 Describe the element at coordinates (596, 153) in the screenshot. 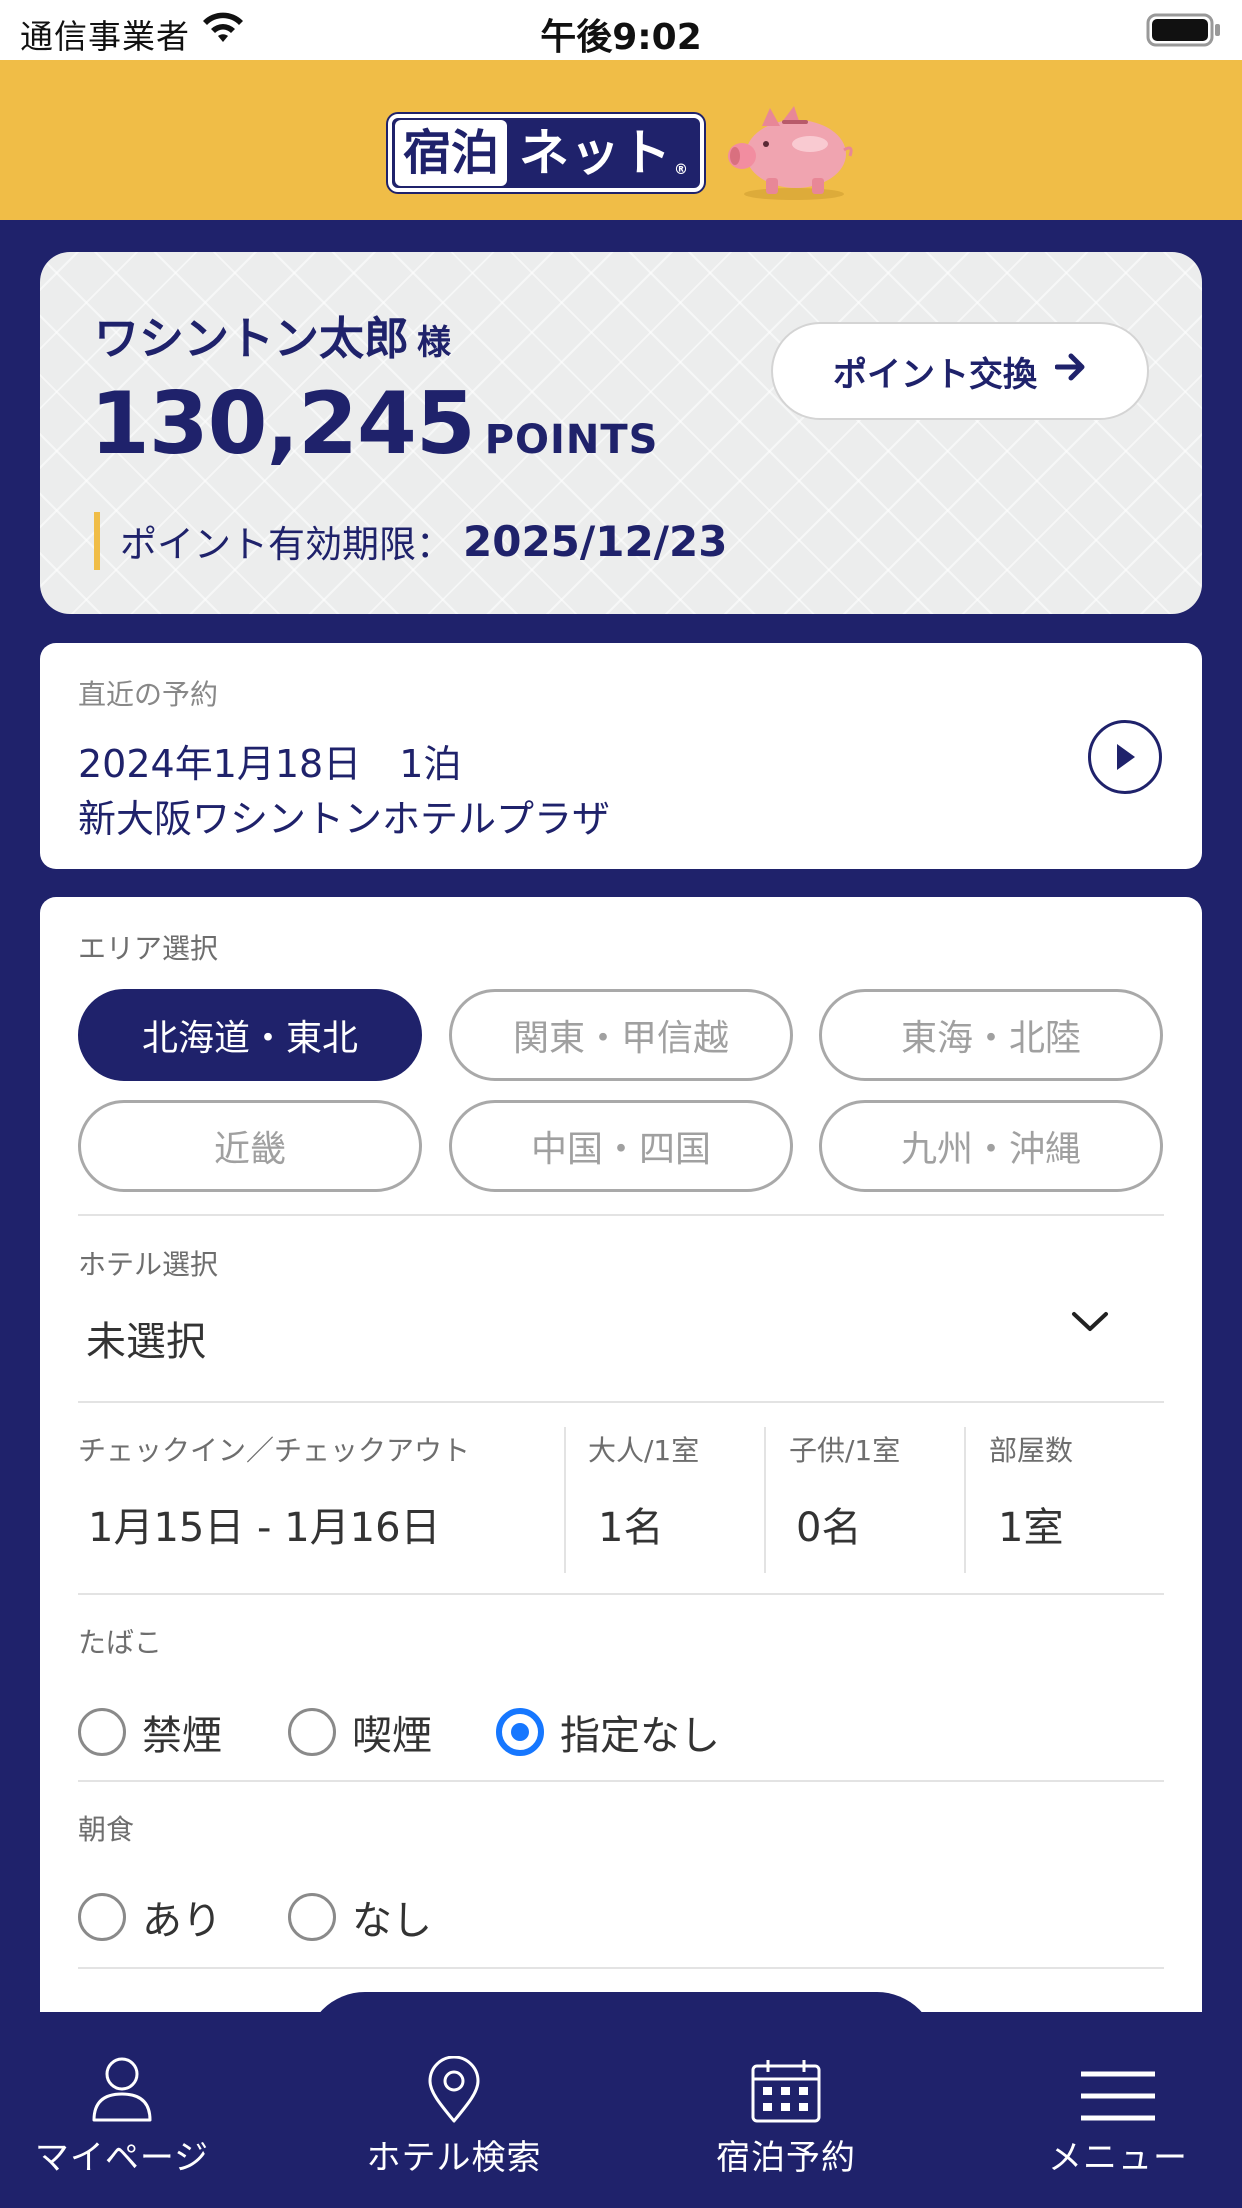

I see `logo-text-b: ネット` at that location.